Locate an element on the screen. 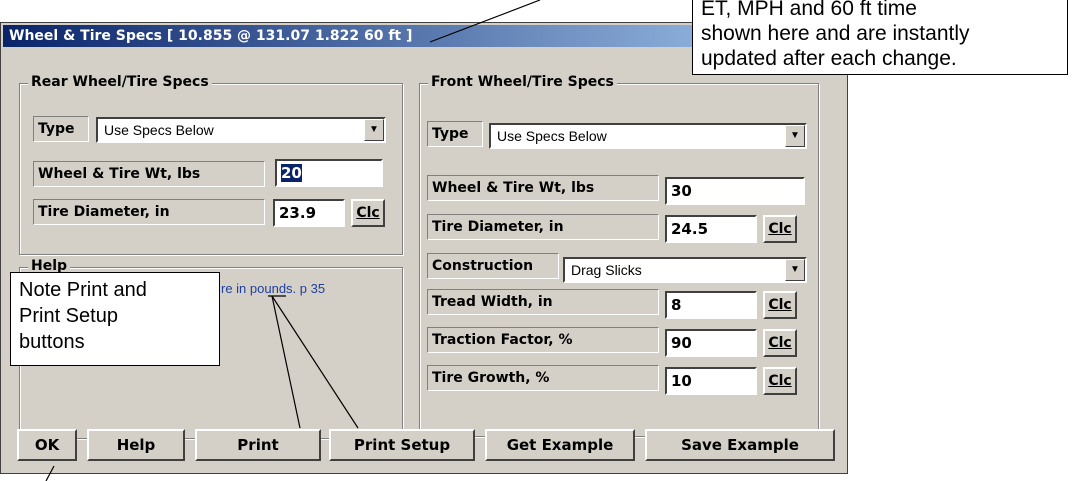 This screenshot has height=481, width=1082. note-line-1: Note Print and is located at coordinates (83, 290).